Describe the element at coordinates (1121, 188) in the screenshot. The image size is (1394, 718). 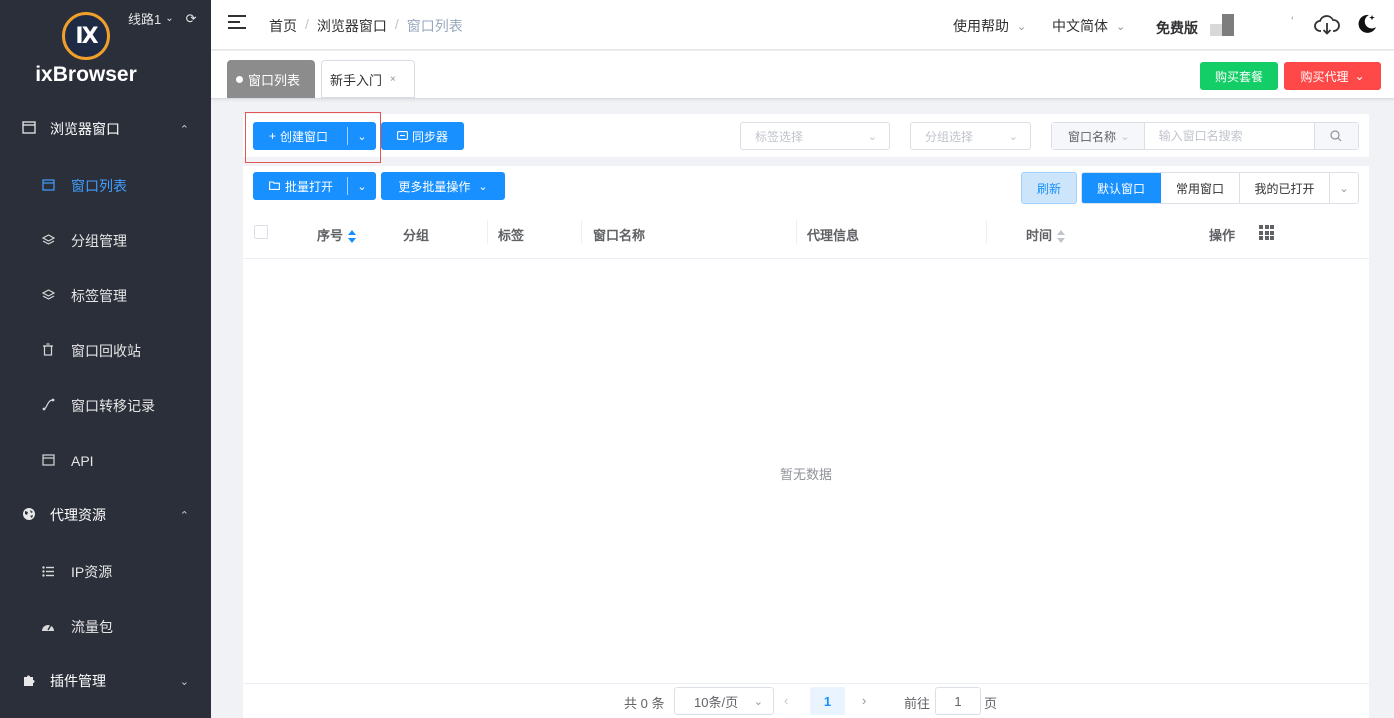
I see `segment-default-window: 默认窗口` at that location.